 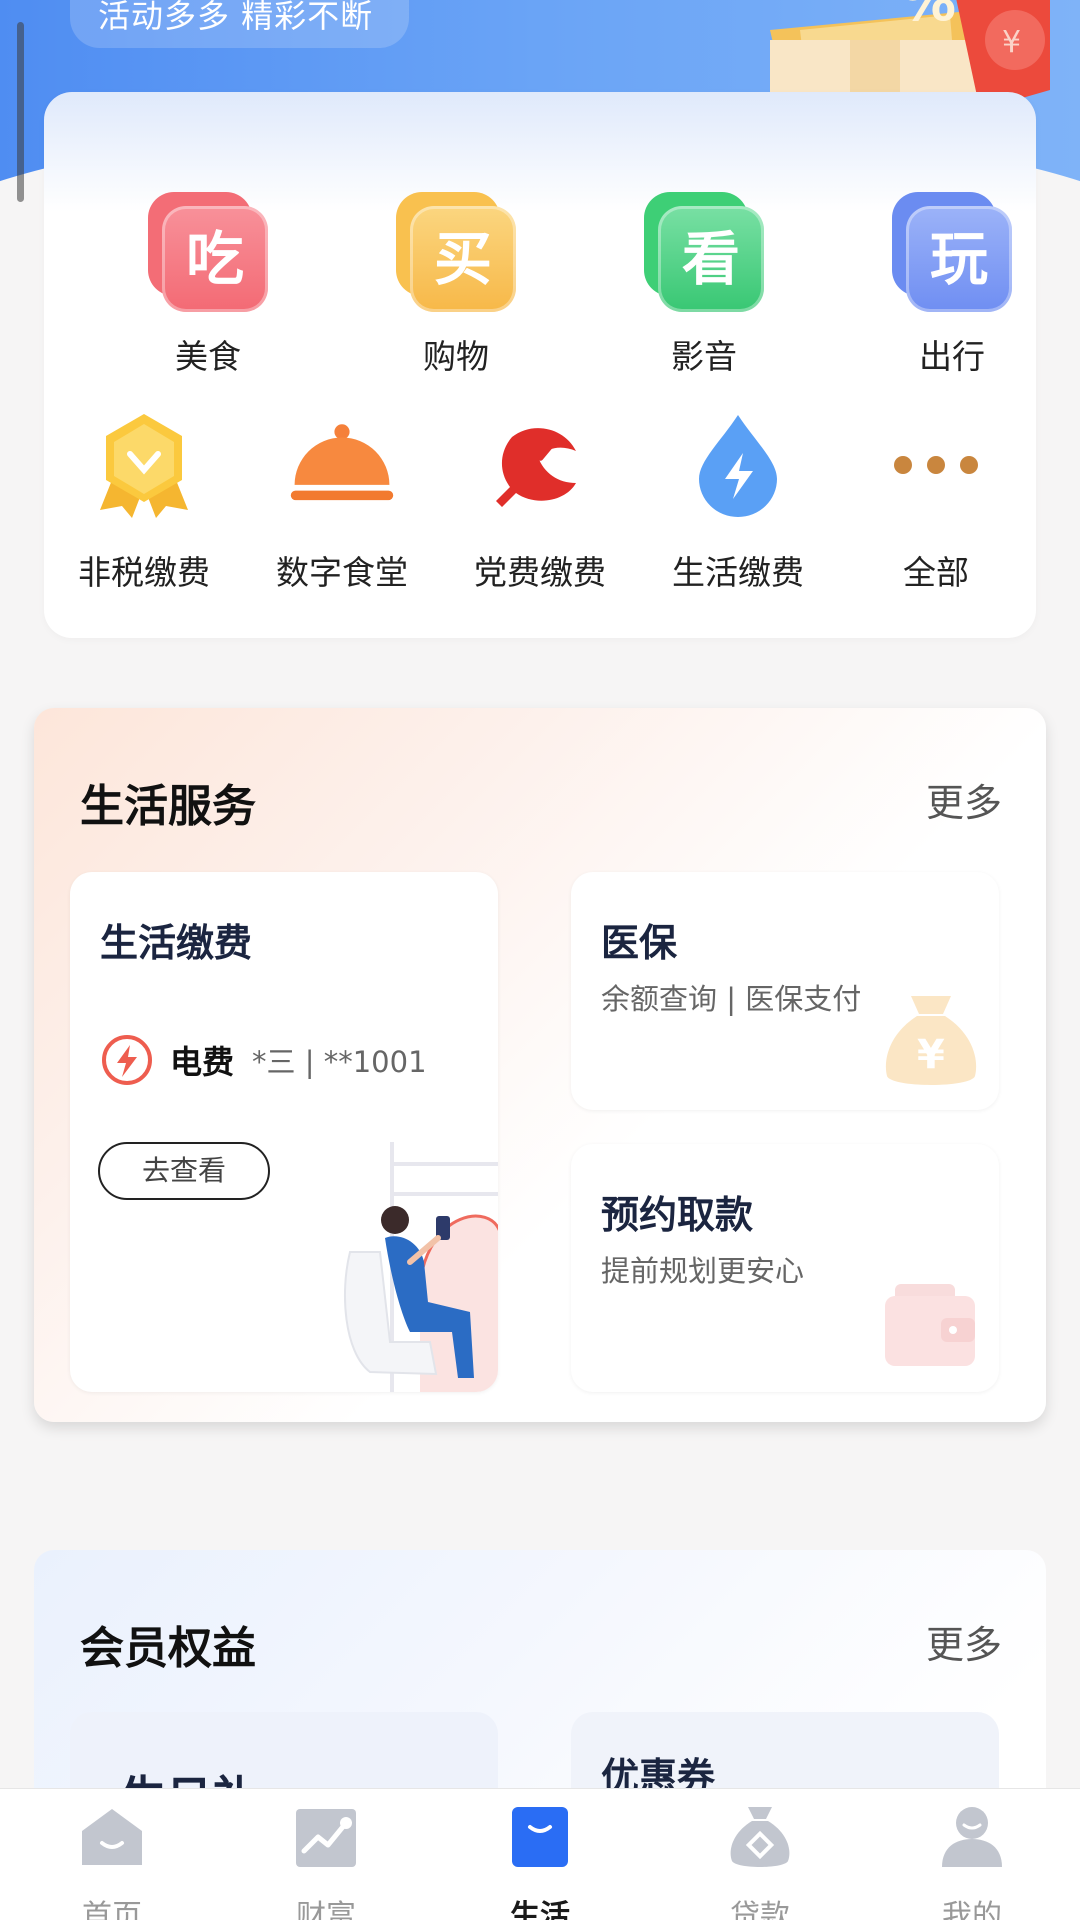 I want to click on utility-payment-panel: 生活缴费 电费 *三 | **1001 去查看, so click(x=284, y=1132).